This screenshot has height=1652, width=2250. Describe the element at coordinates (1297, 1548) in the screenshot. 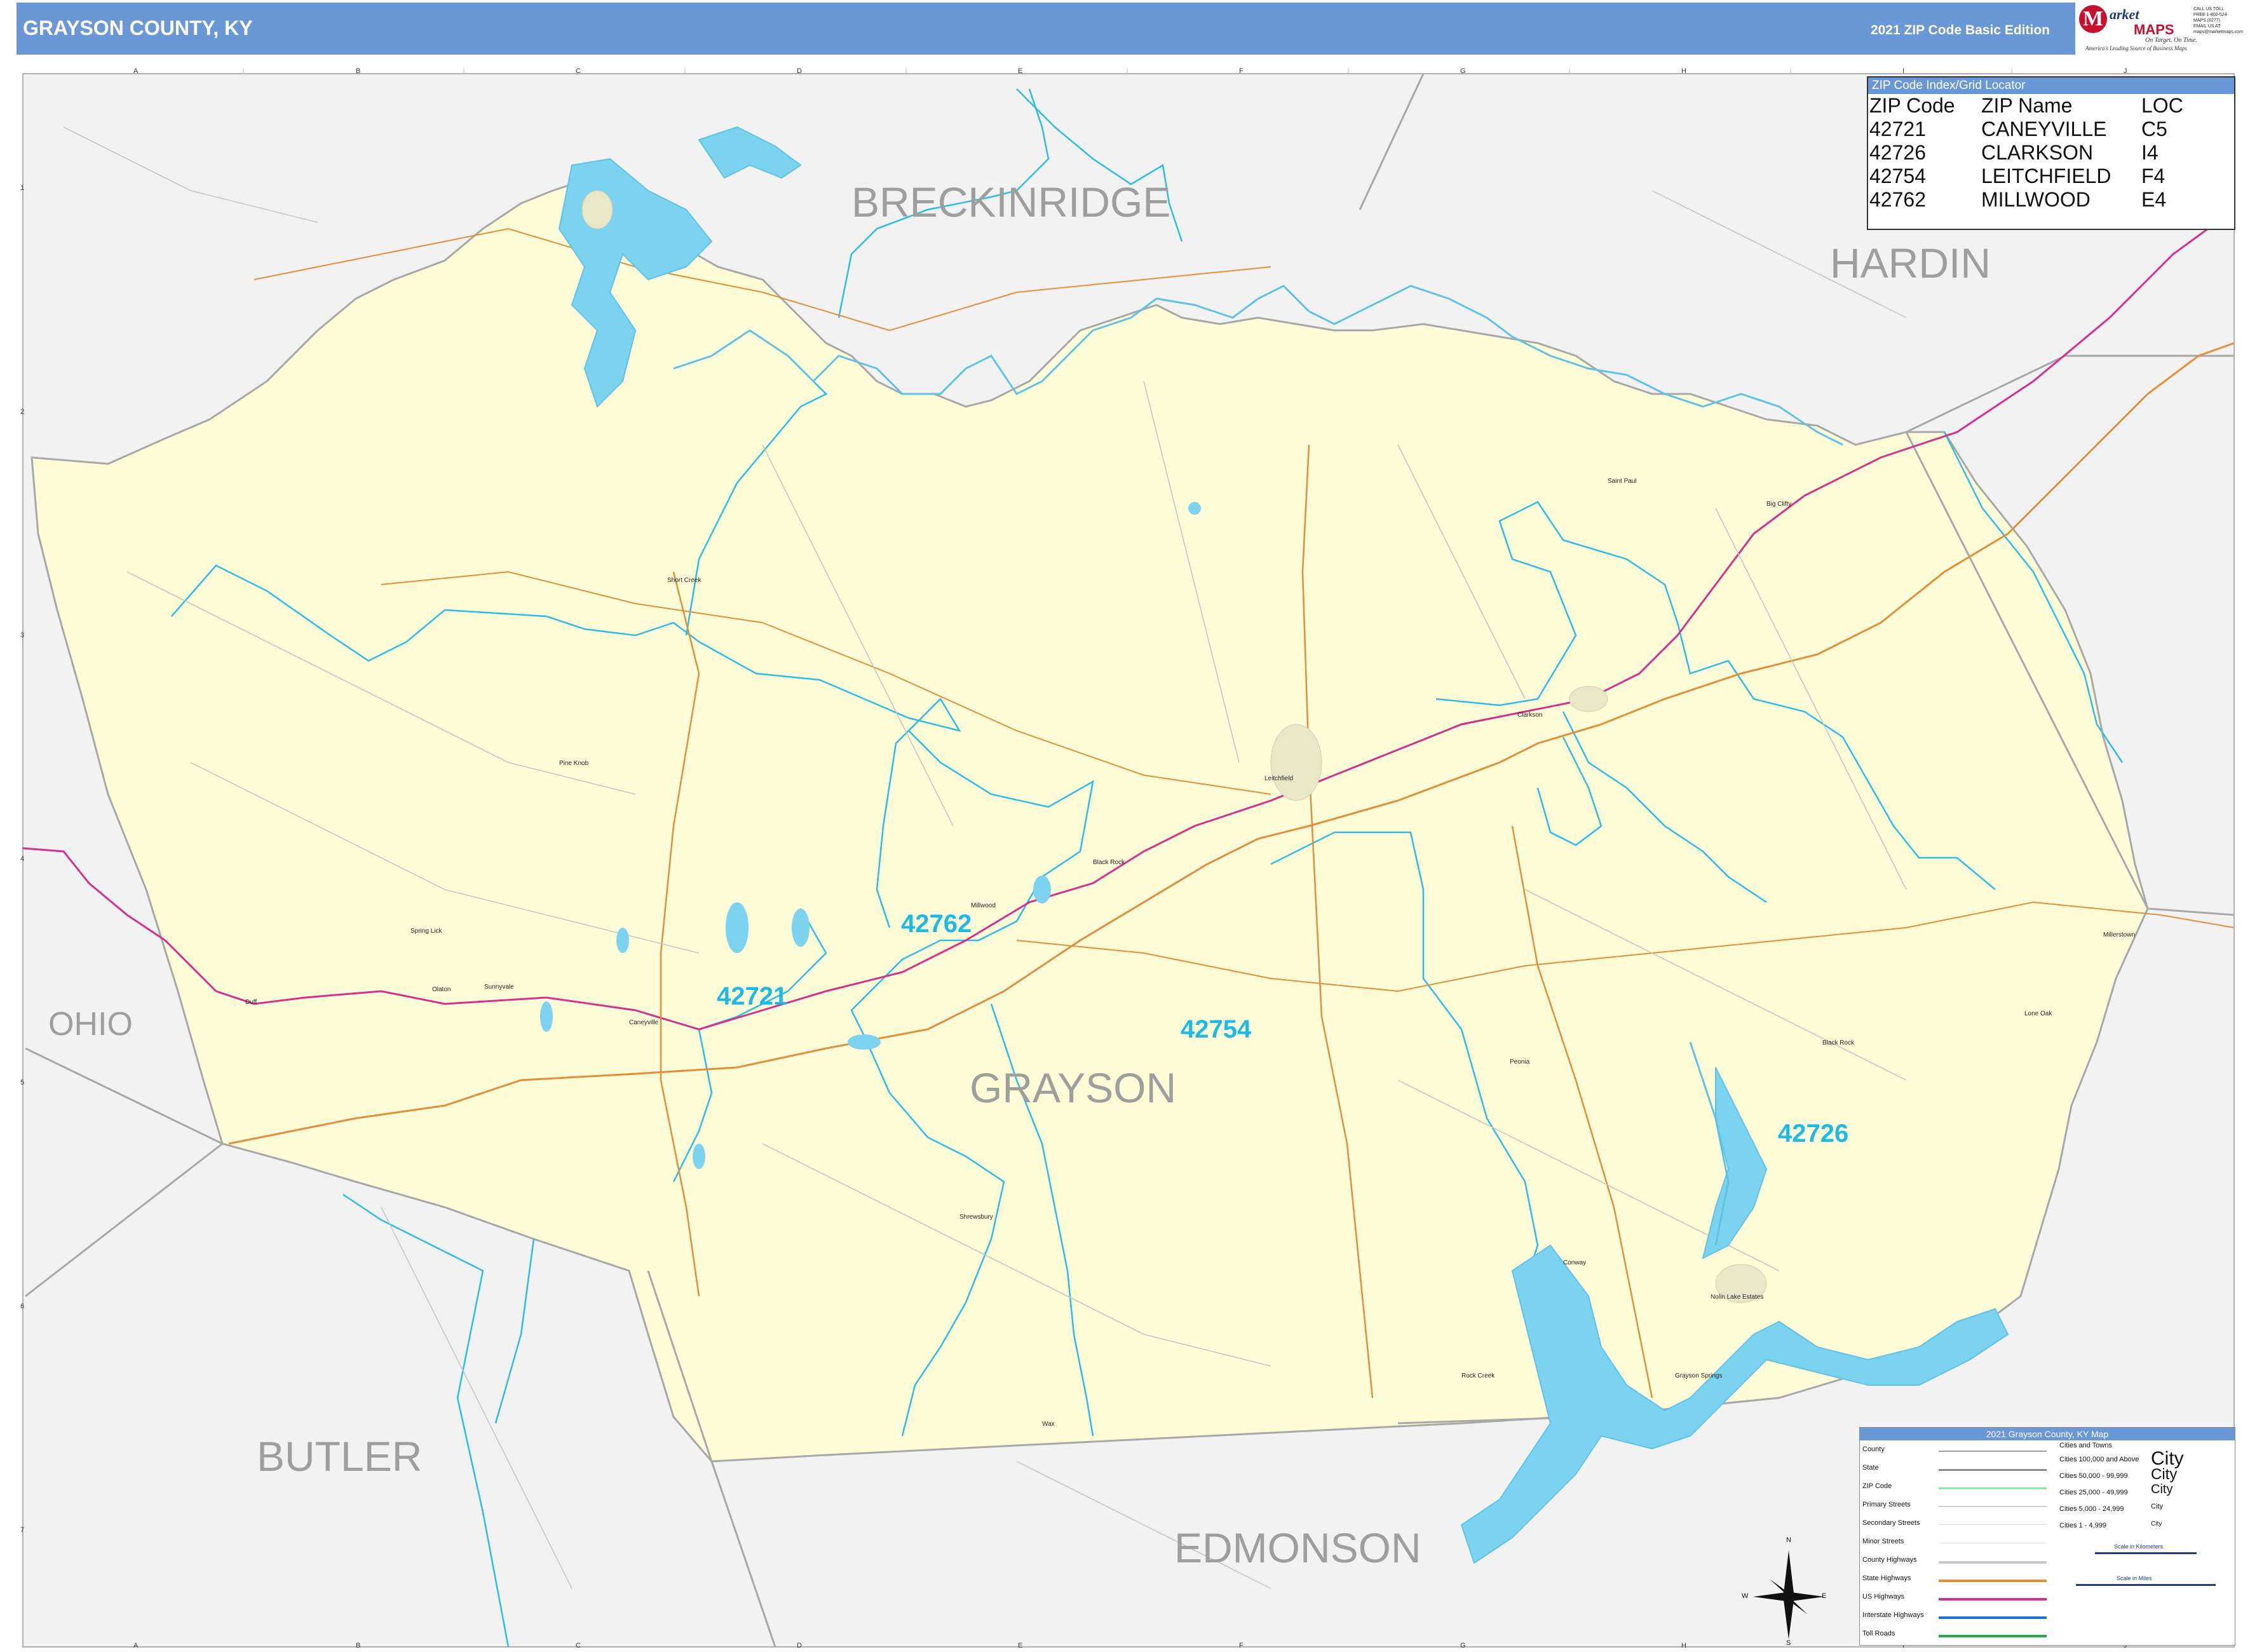

I see `county-label-edmonson: EDMONSON` at that location.